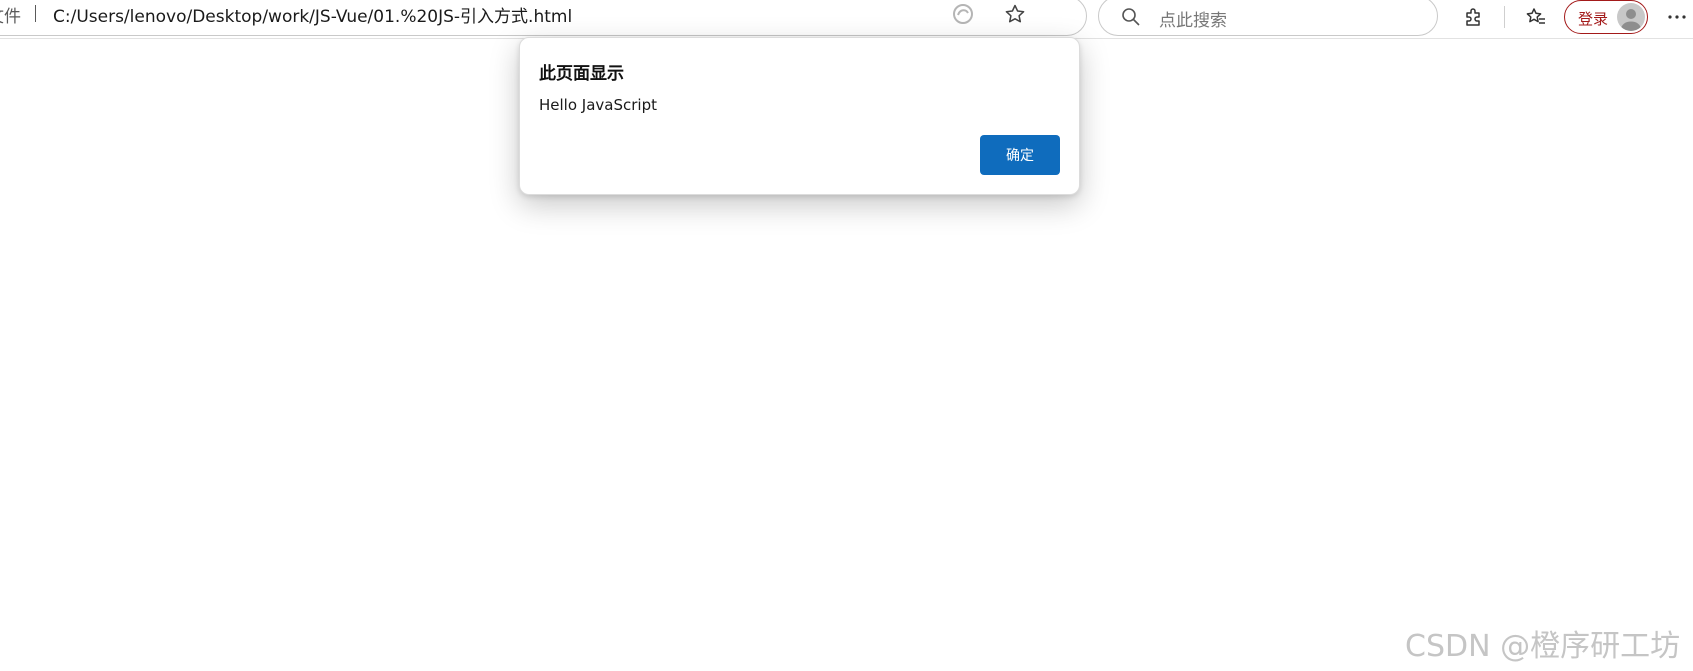 The width and height of the screenshot is (1693, 671). Describe the element at coordinates (1593, 19) in the screenshot. I see `login-label: 登录` at that location.